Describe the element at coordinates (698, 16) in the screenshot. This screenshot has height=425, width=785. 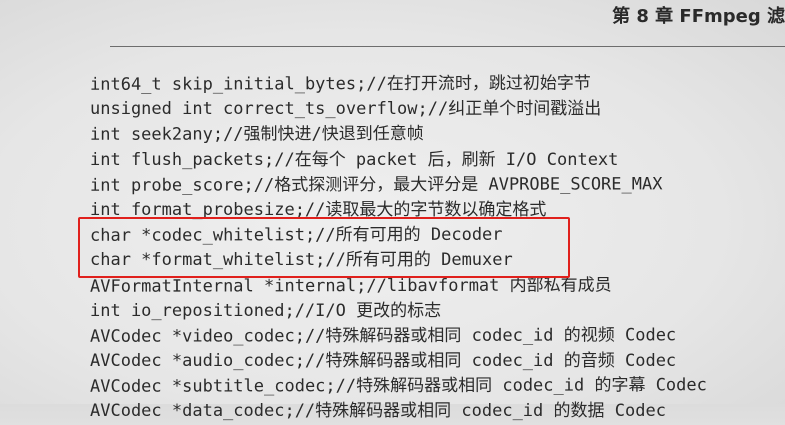
I see `running-head: 第 8 章 FFmpeg 滤` at that location.